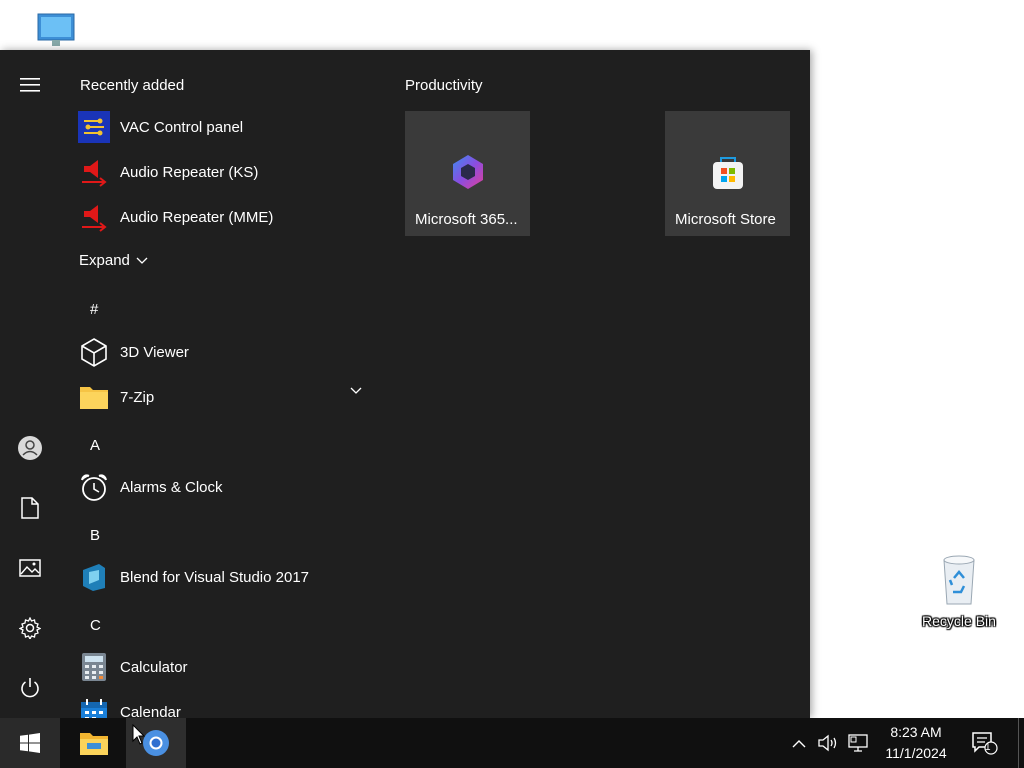 This screenshot has height=768, width=1024. I want to click on app-label: Calendar, so click(150, 711).